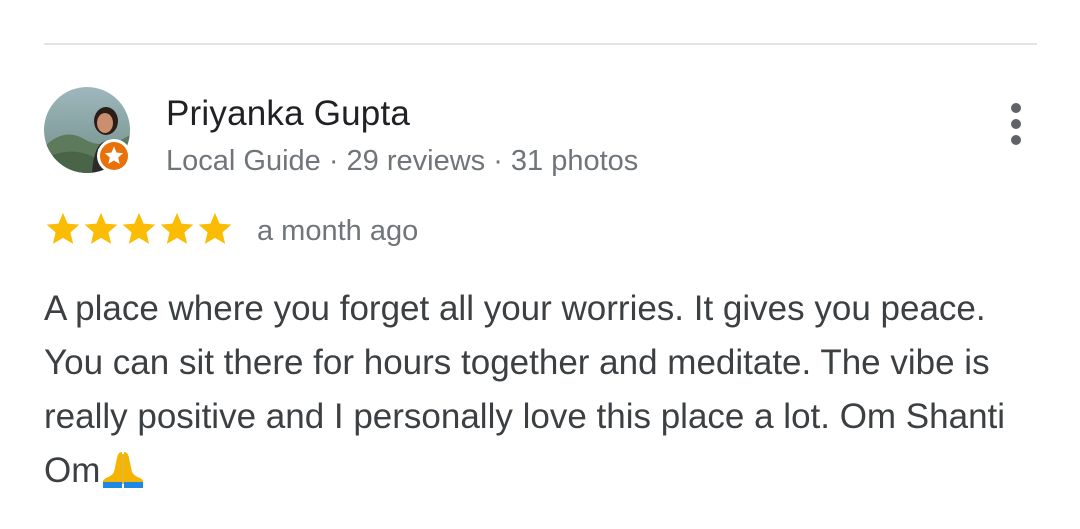 The image size is (1080, 529). What do you see at coordinates (123, 468) in the screenshot?
I see `folded-hands-emoji` at bounding box center [123, 468].